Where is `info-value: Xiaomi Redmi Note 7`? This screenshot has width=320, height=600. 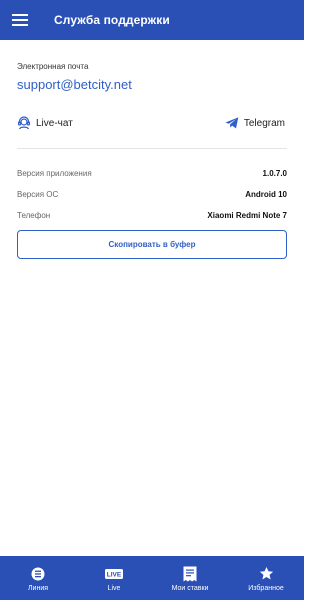
info-value: Xiaomi Redmi Note 7 is located at coordinates (247, 215).